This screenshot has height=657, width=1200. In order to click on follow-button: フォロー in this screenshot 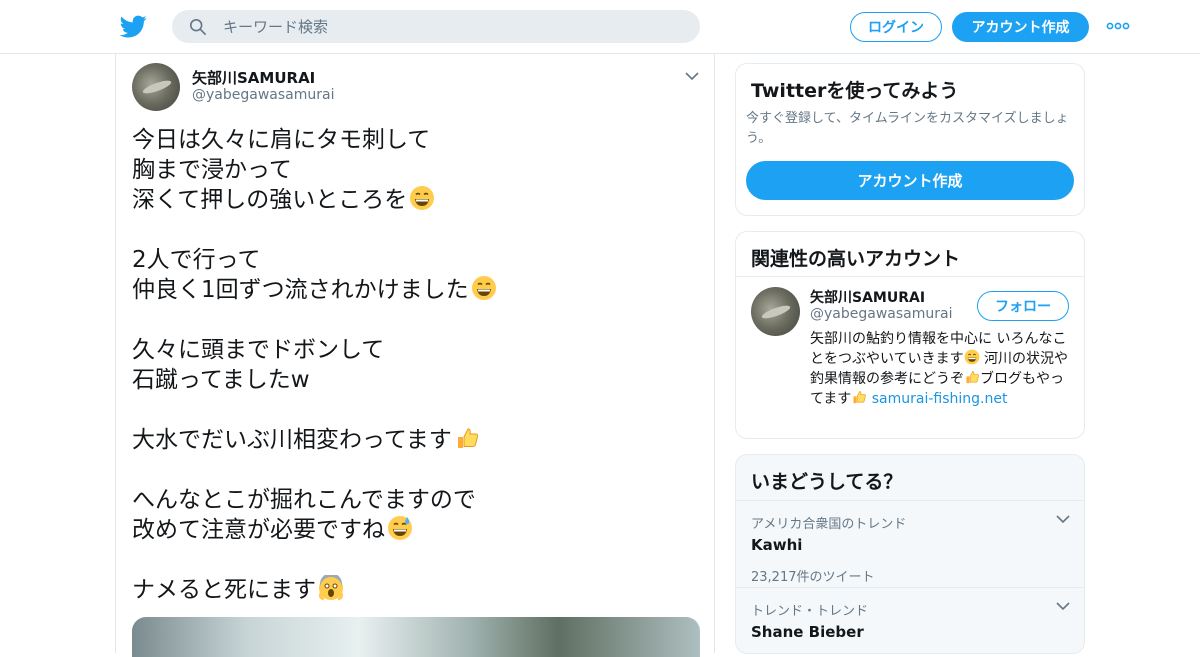, I will do `click(1023, 306)`.